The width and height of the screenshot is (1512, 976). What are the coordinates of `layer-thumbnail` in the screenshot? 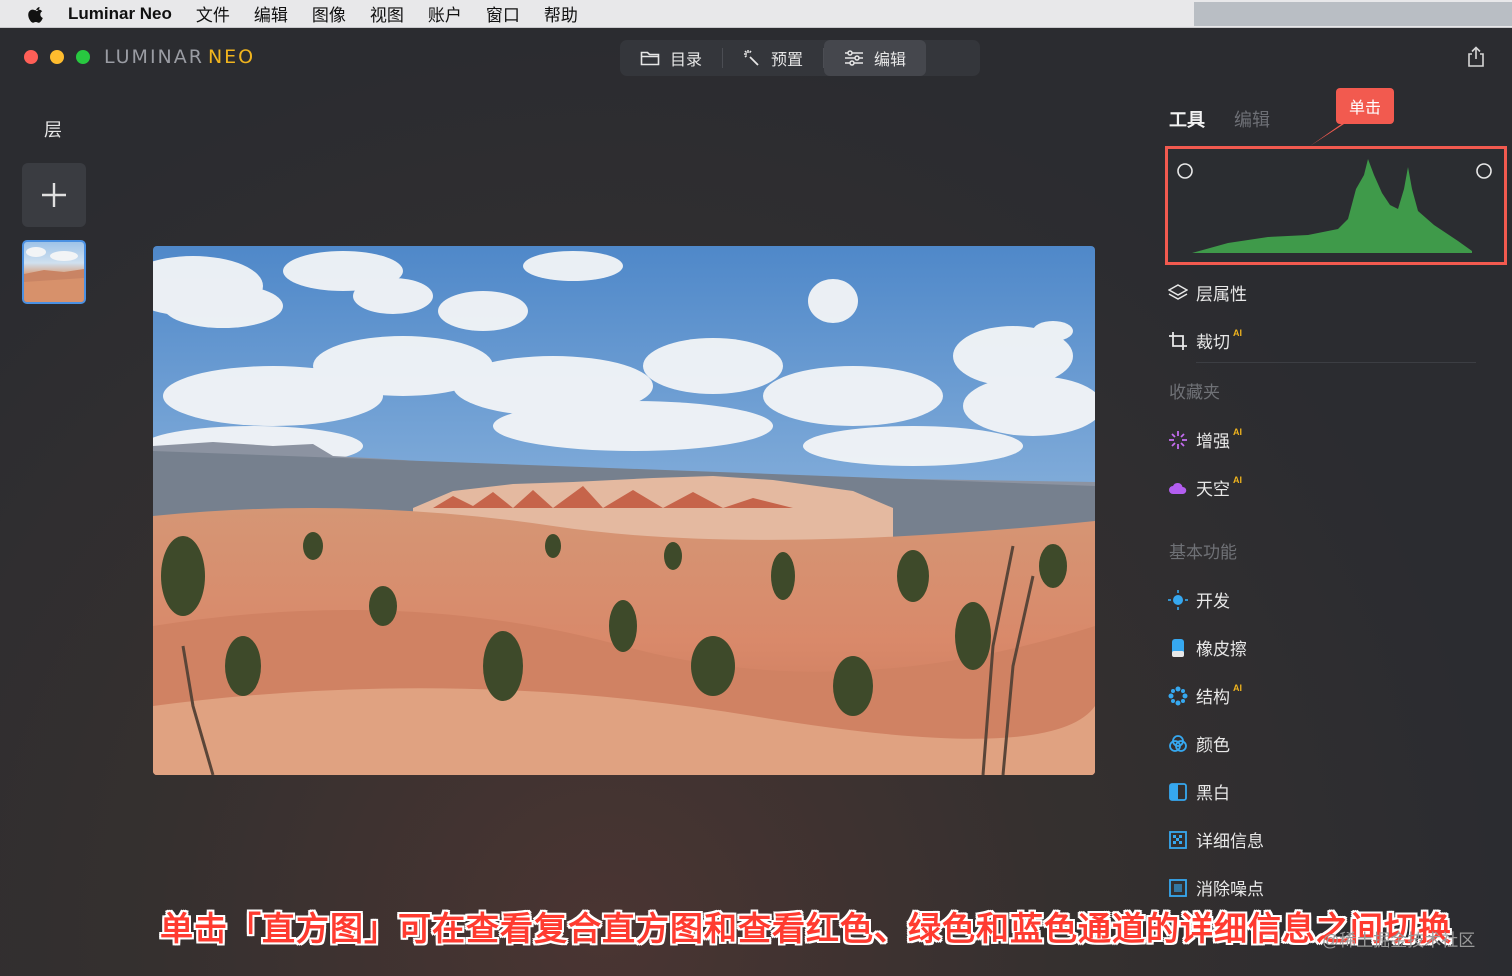 It's located at (54, 272).